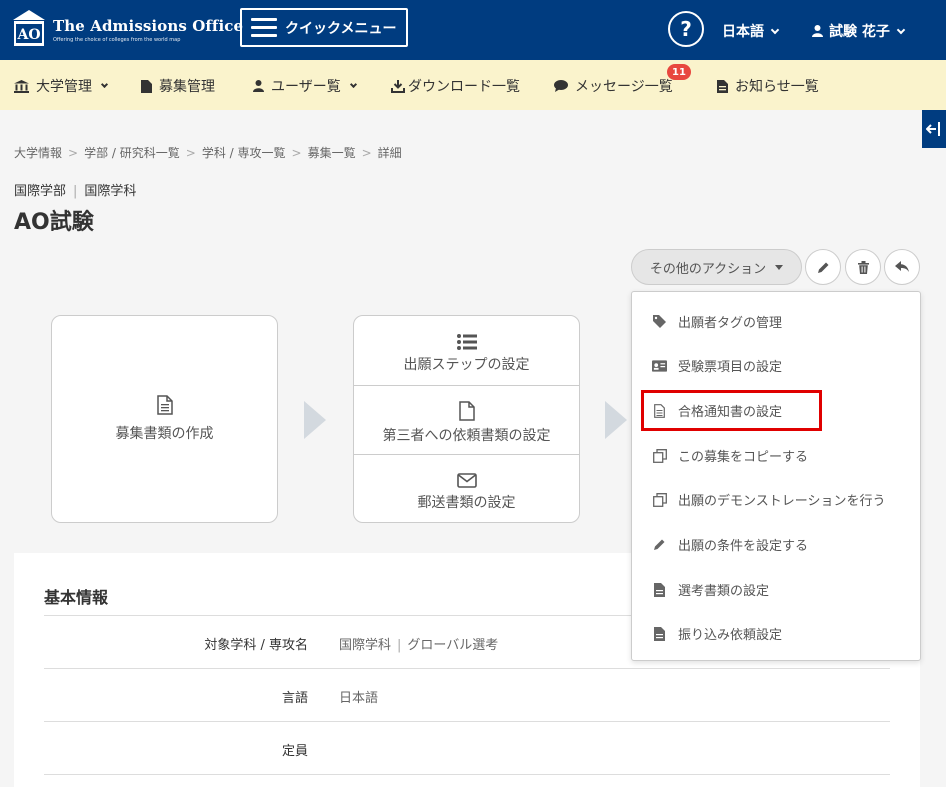 This screenshot has width=946, height=787. What do you see at coordinates (418, 643) in the screenshot?
I see `row-value: 国際学科 | グローバル選考` at bounding box center [418, 643].